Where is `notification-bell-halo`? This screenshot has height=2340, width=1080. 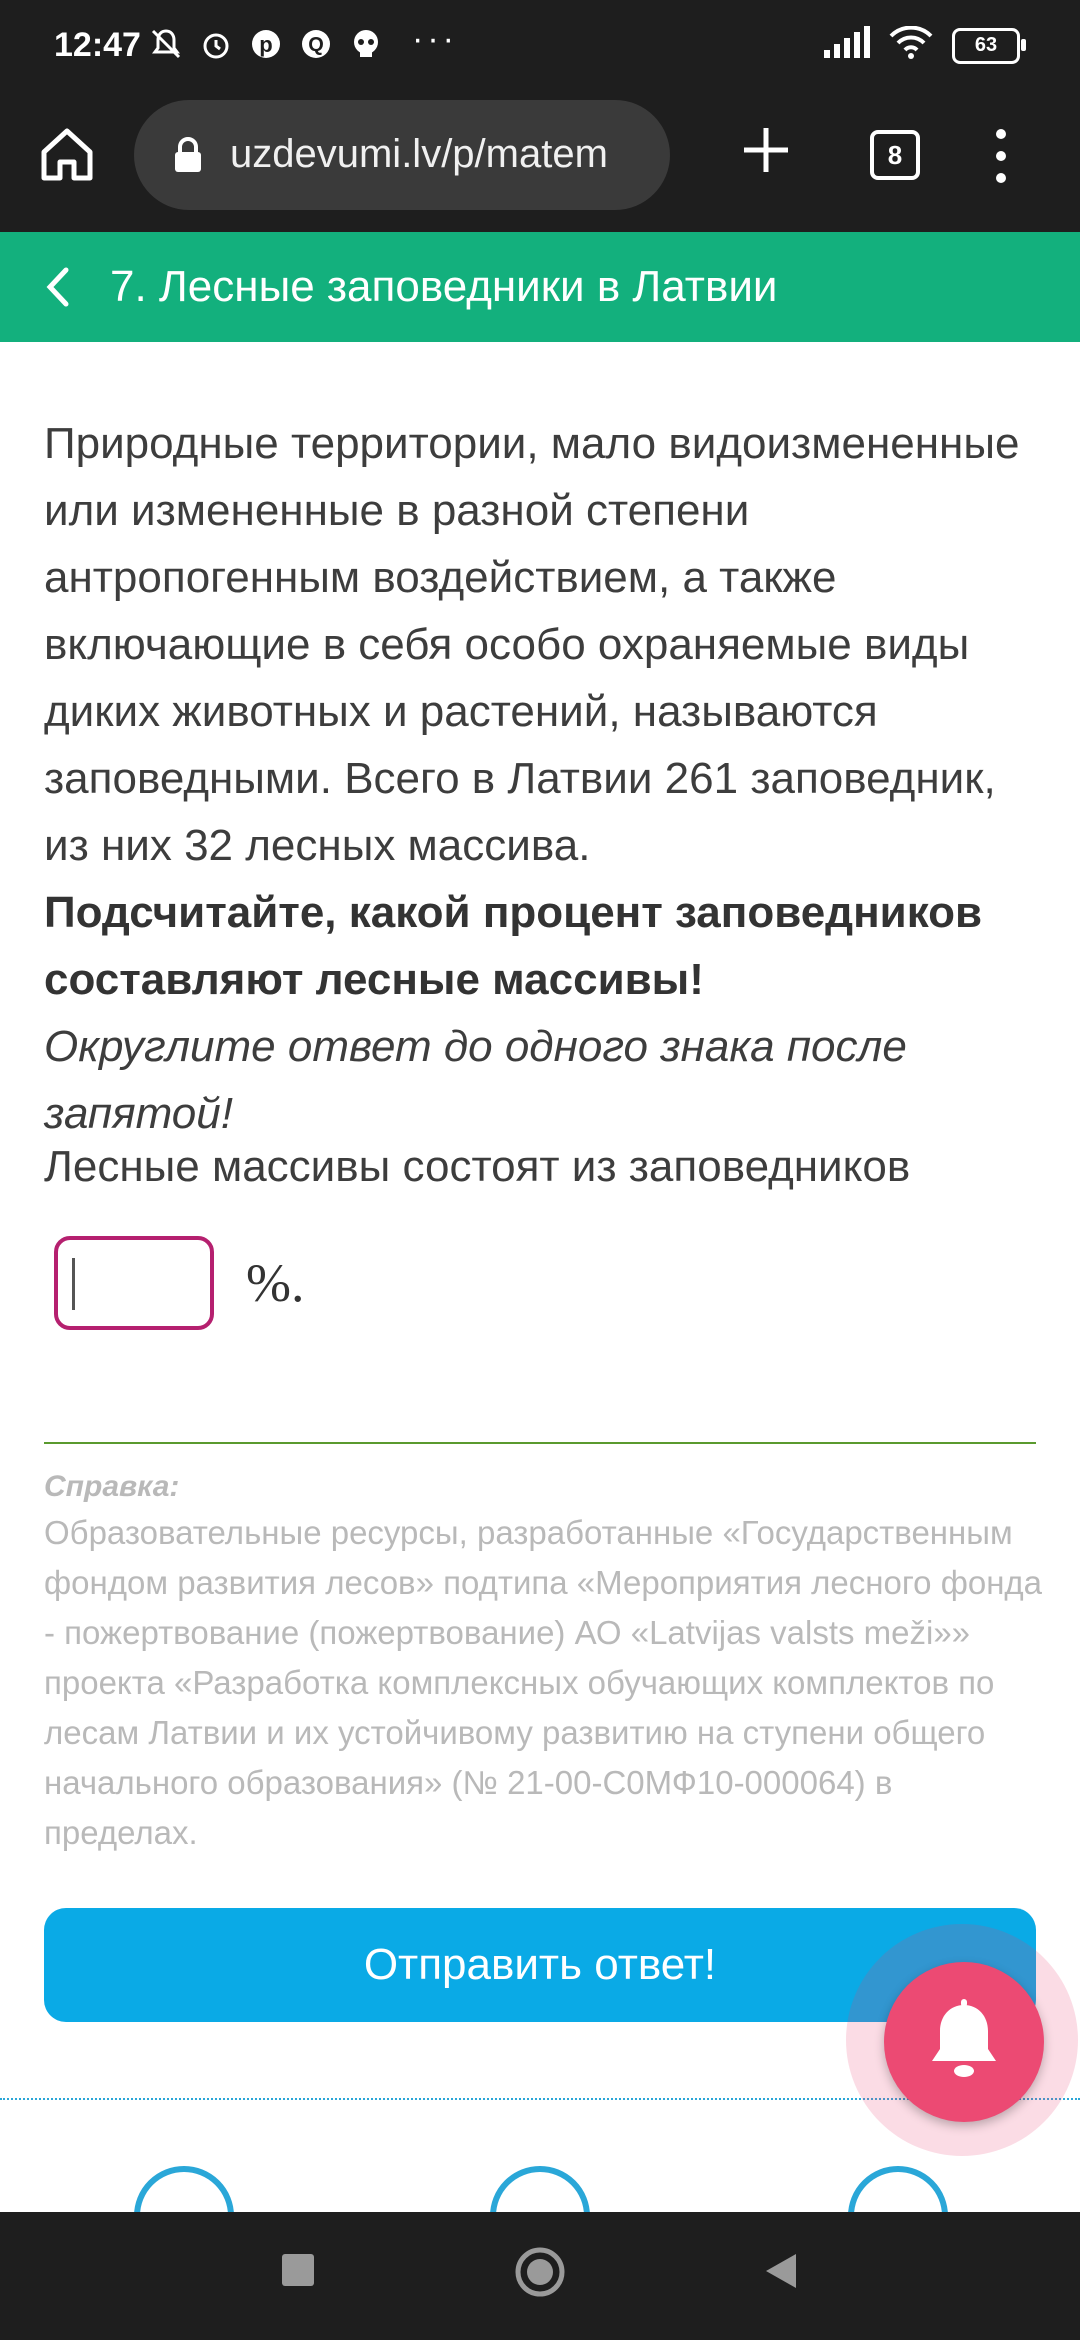
notification-bell-halo is located at coordinates (962, 2040).